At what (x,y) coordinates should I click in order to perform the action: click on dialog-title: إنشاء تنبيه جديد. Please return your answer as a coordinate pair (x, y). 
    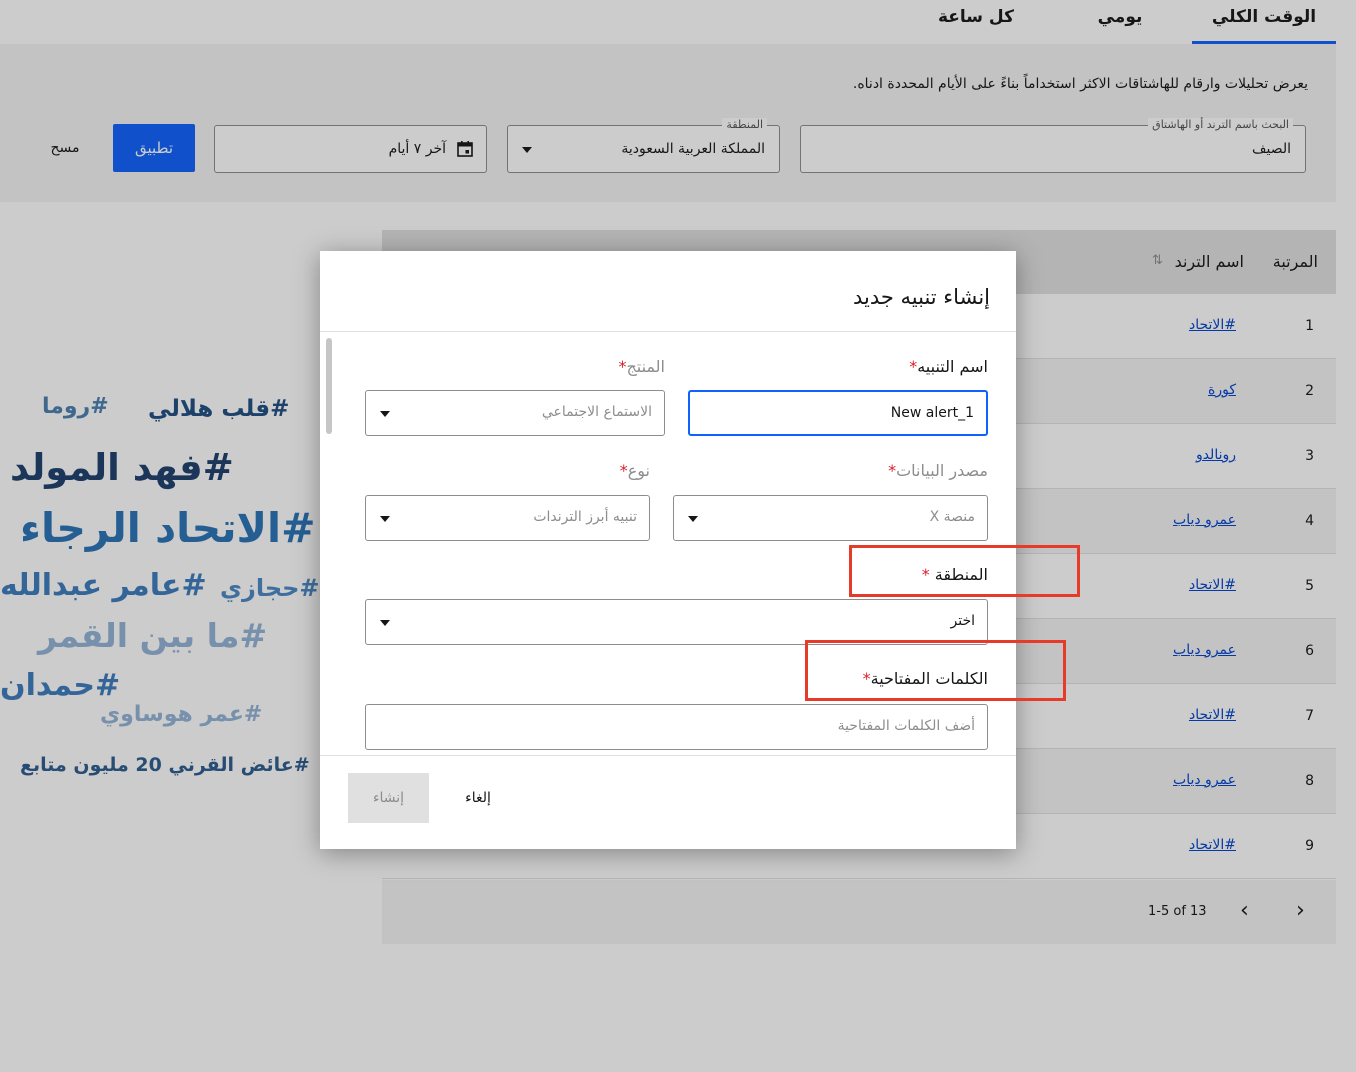
    Looking at the image, I should click on (921, 297).